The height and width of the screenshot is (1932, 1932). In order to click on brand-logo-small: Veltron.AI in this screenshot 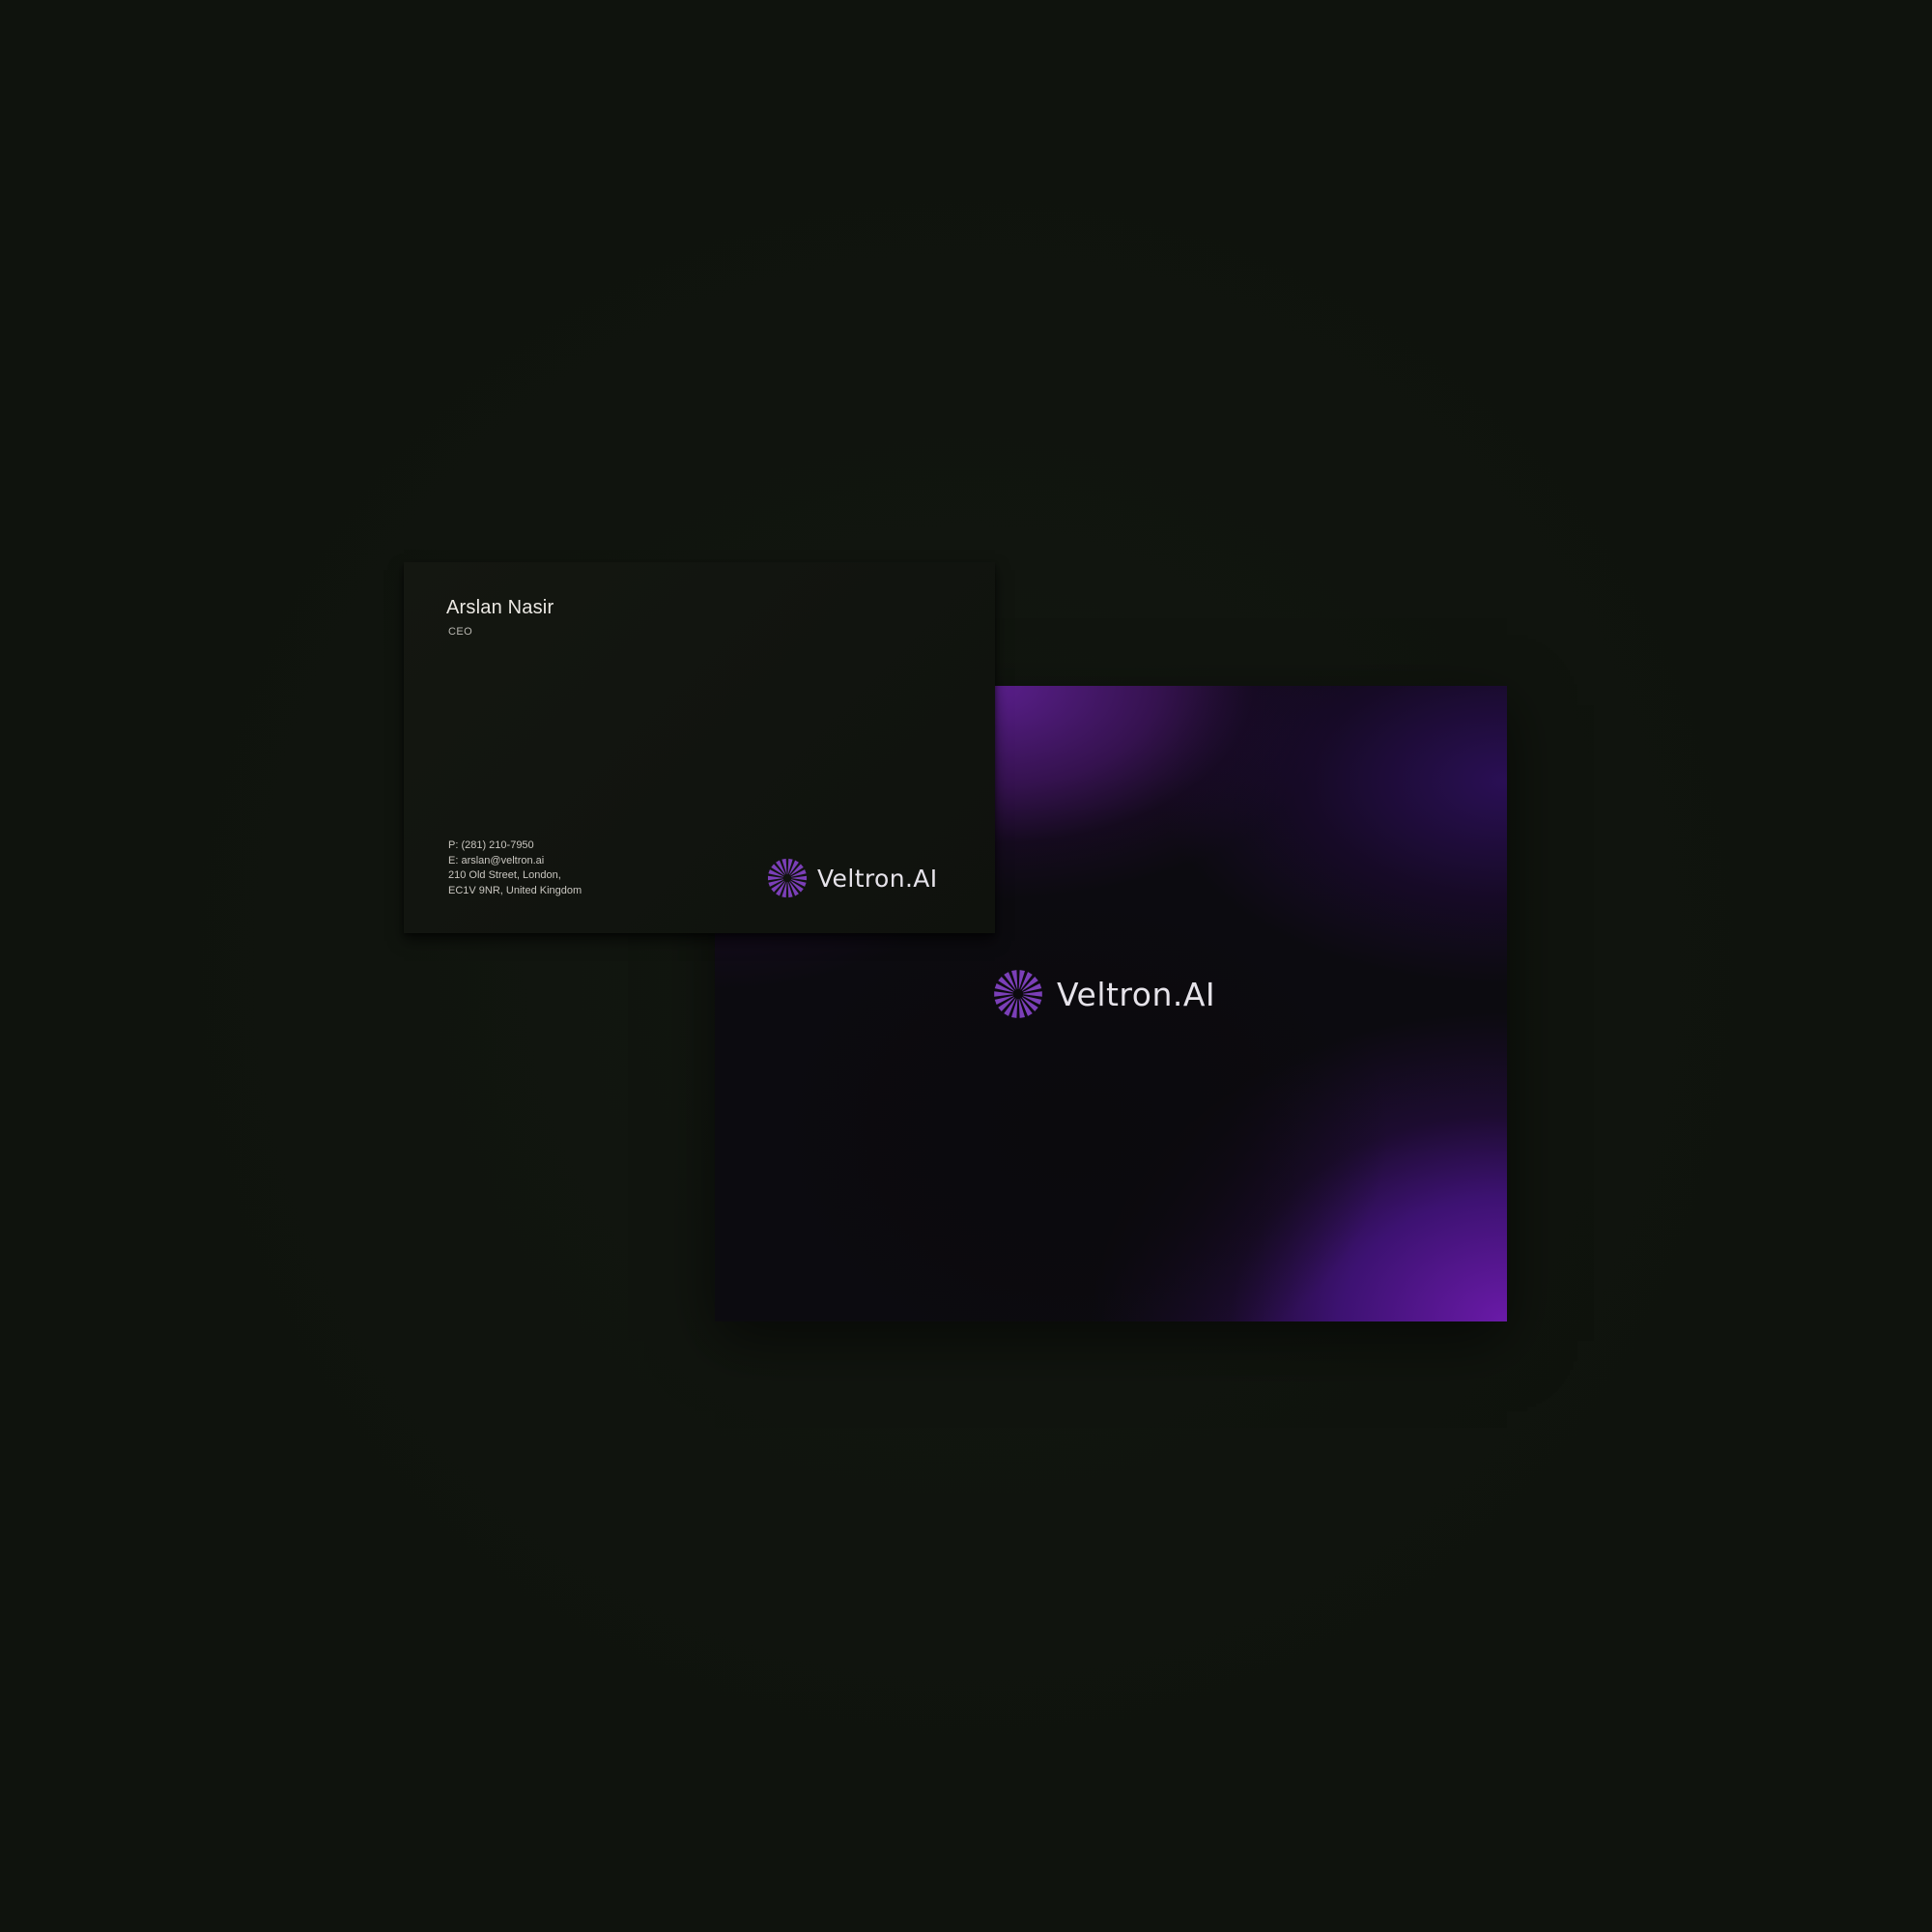, I will do `click(852, 878)`.